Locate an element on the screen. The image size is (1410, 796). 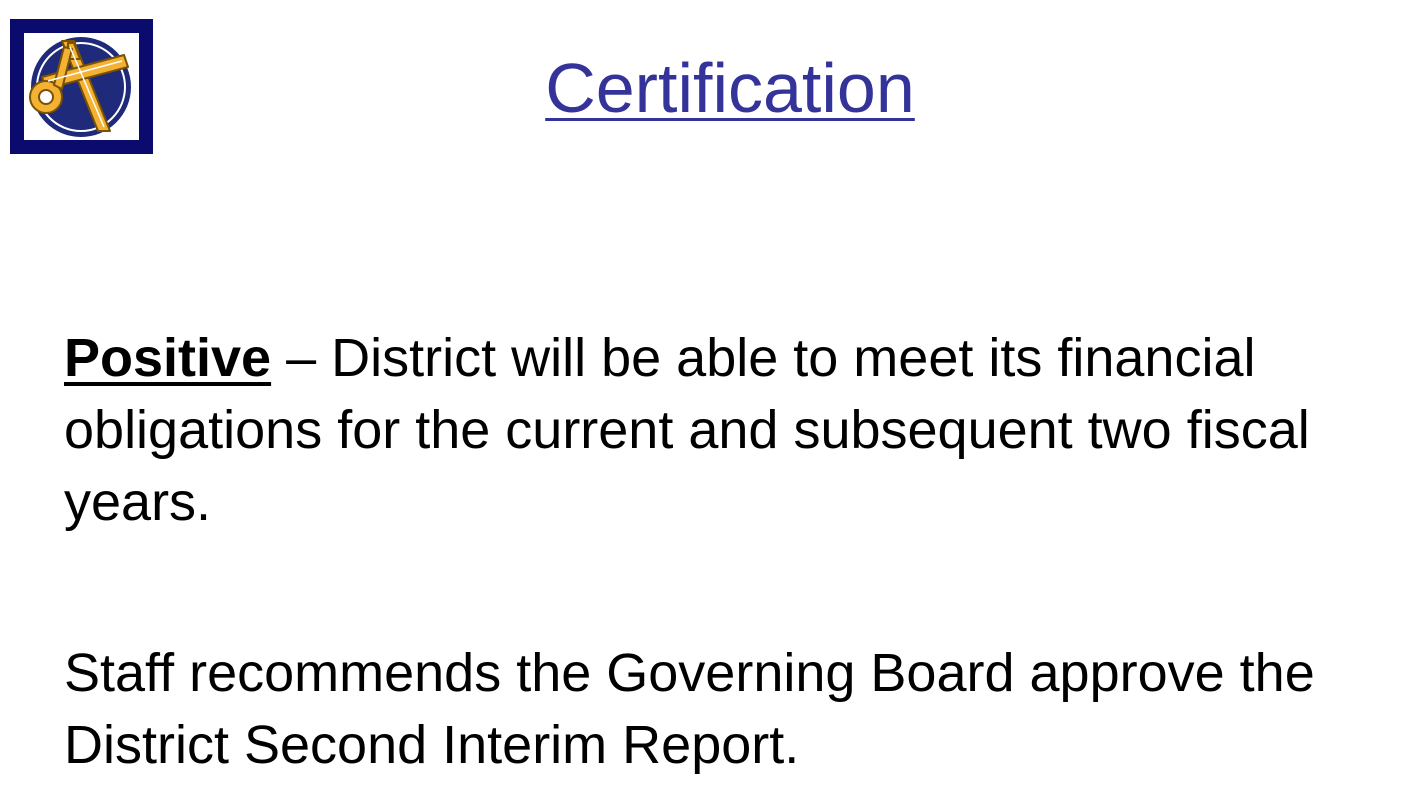
slide-title: Certification is located at coordinates (730, 88).